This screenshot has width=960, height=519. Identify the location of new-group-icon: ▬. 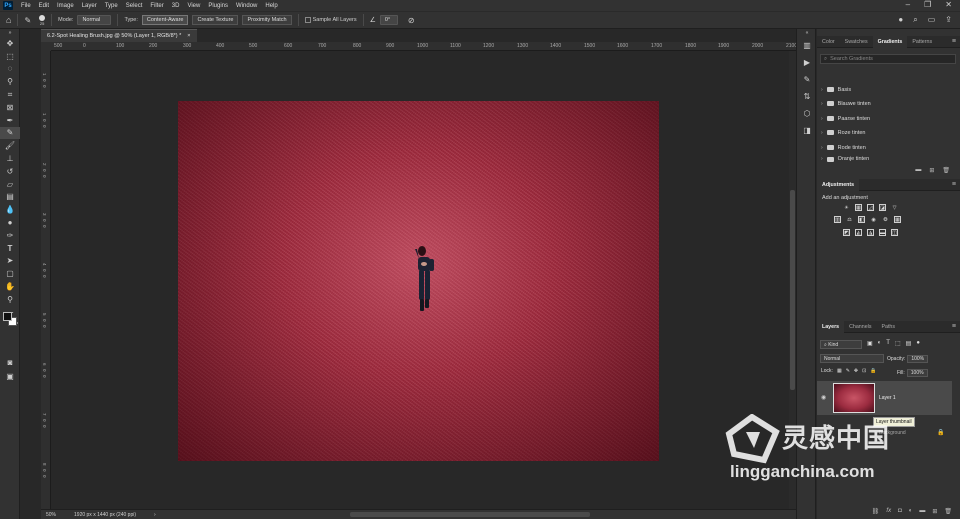
(918, 170).